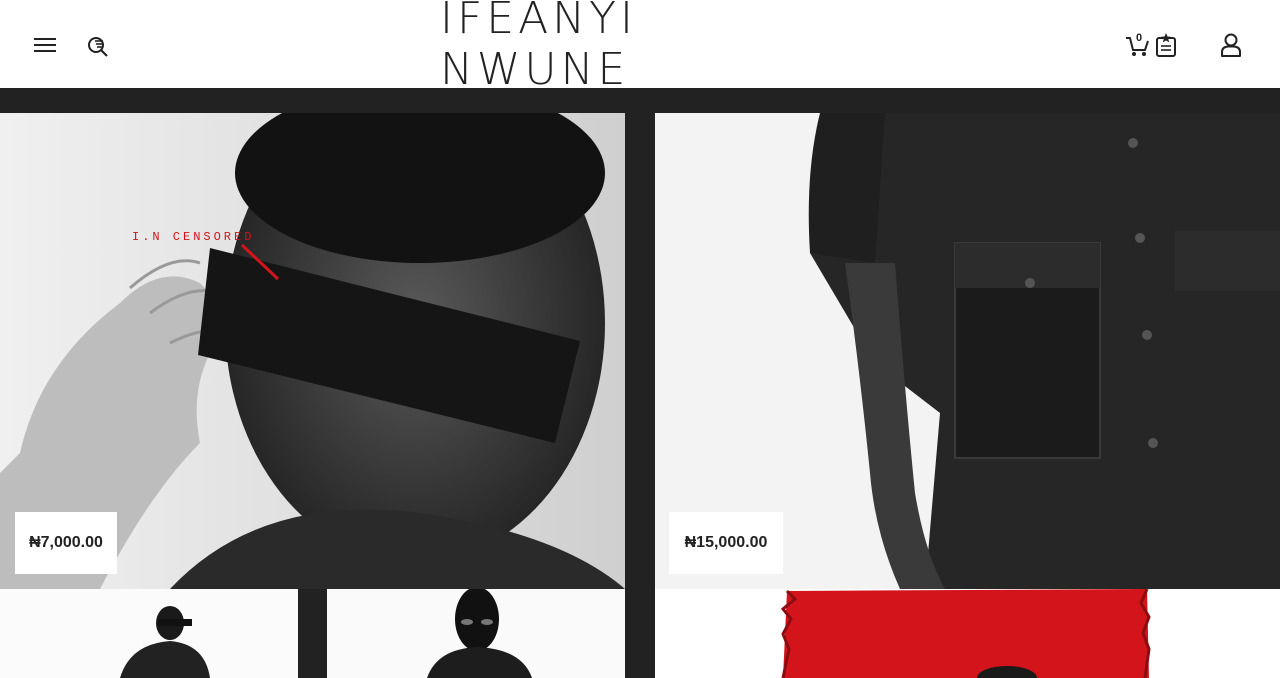 The image size is (1280, 678). I want to click on product-image-masked-figure, so click(476, 633).